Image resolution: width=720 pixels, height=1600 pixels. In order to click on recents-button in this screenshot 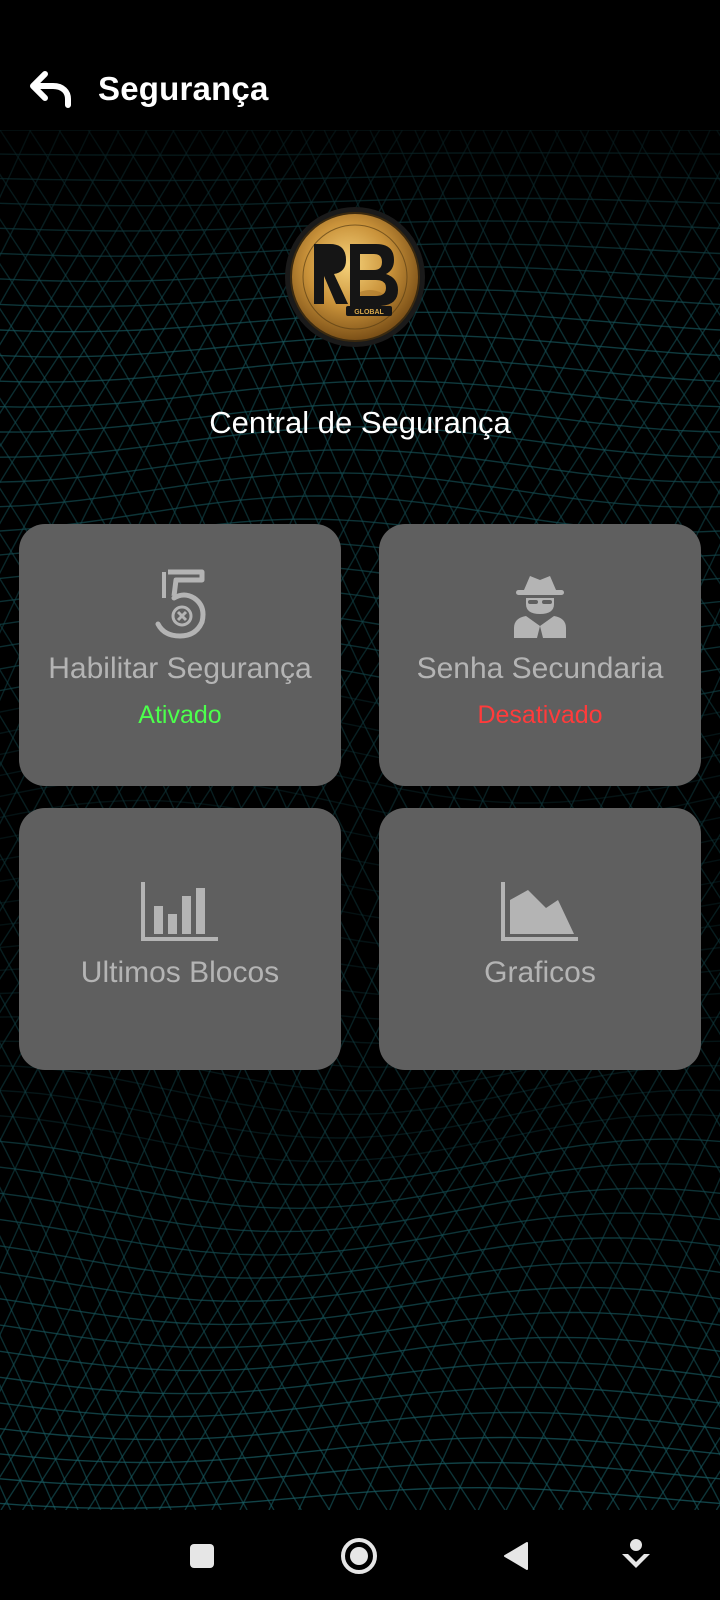, I will do `click(202, 1556)`.